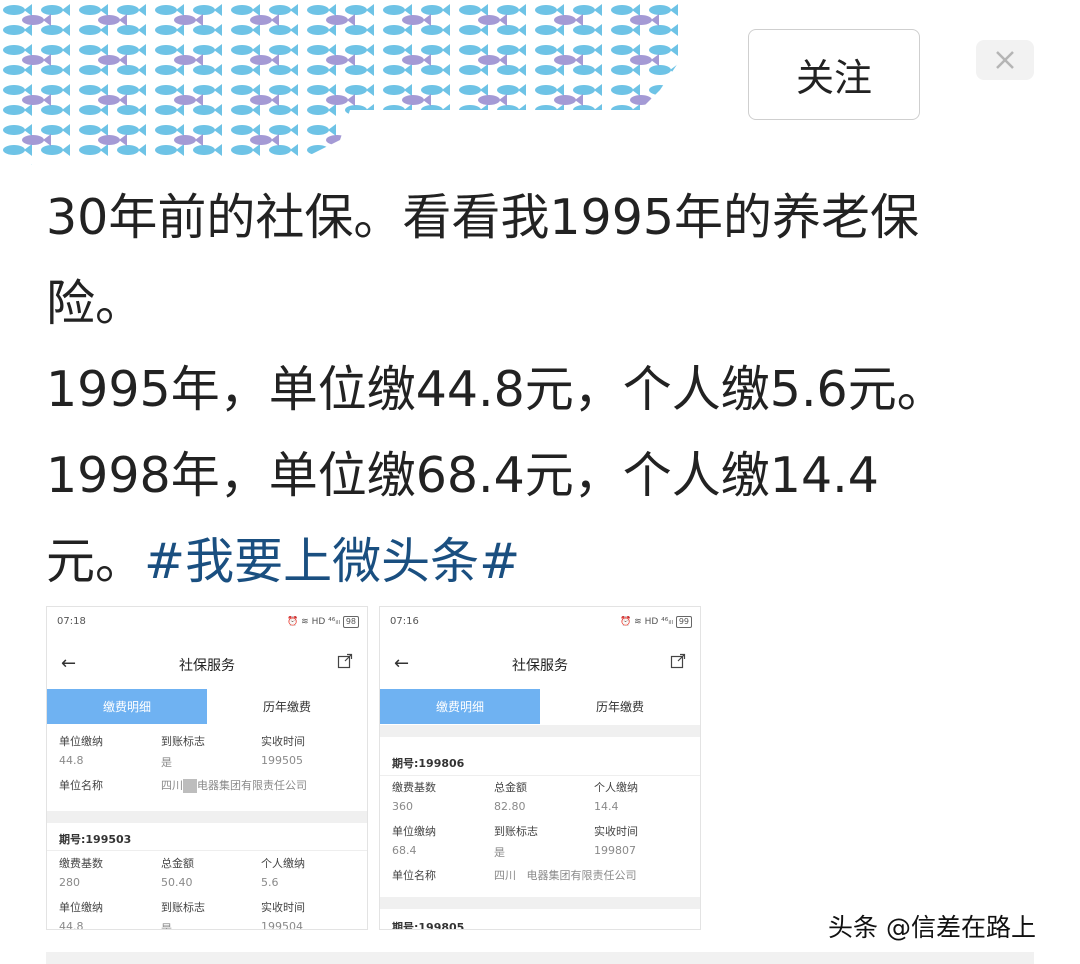 This screenshot has width=1080, height=964. What do you see at coordinates (540, 622) in the screenshot?
I see `status-bar: 07:16 ⏰ ≋ HD ⁴⁶ᵢₗₗ 99` at bounding box center [540, 622].